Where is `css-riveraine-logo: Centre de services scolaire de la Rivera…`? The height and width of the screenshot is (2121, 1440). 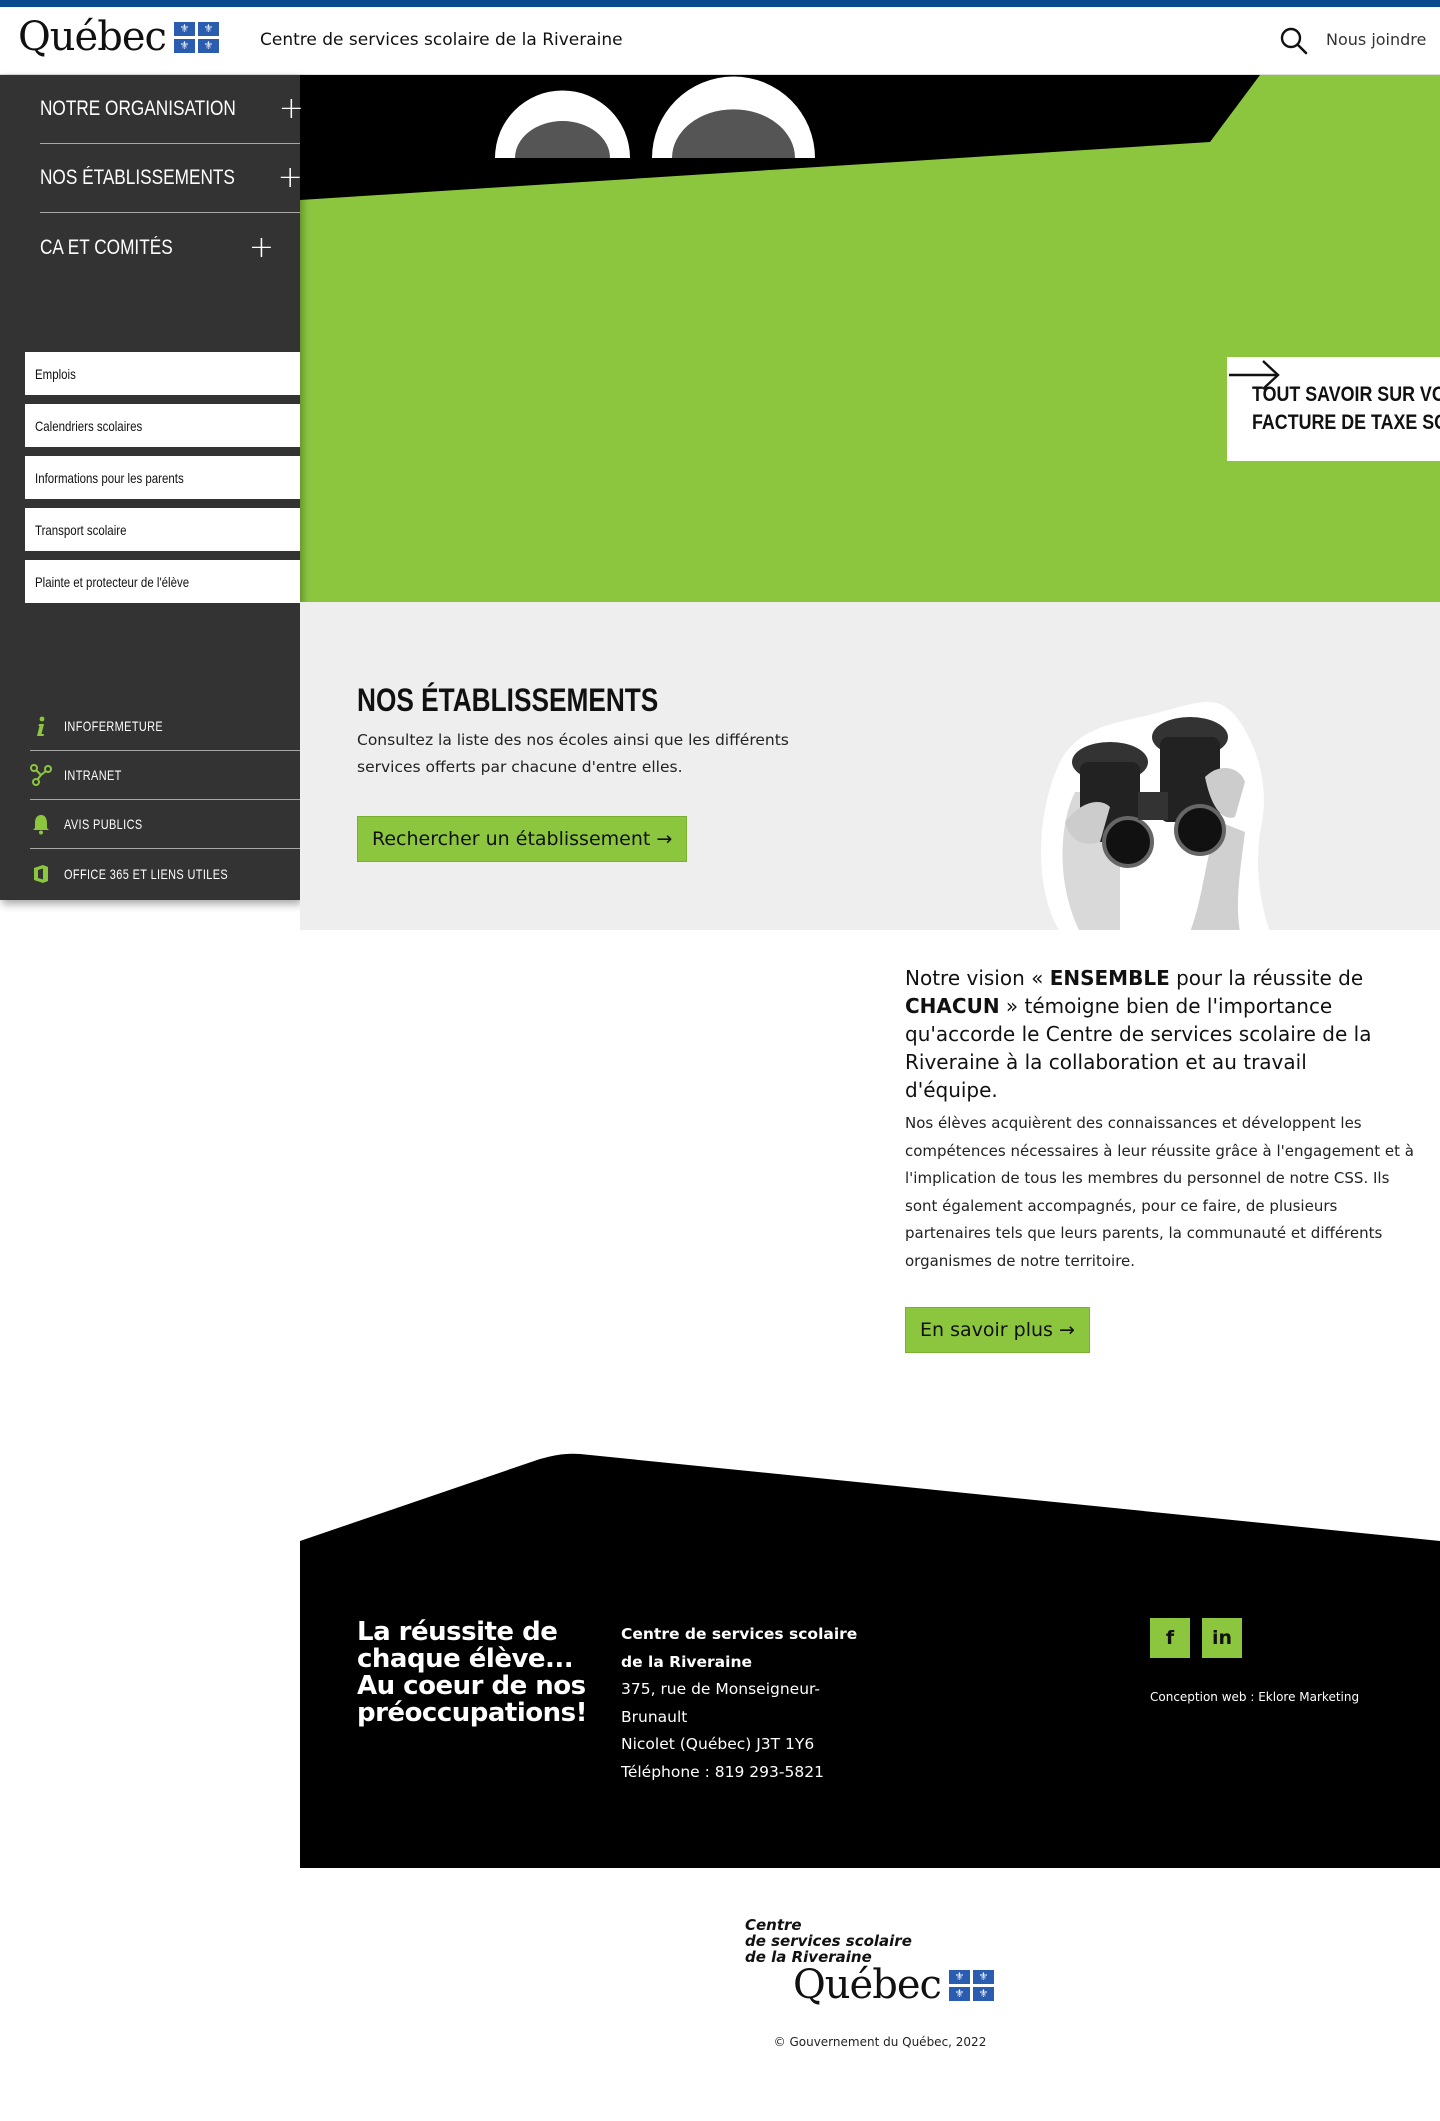 css-riveraine-logo: Centre de services scolaire de la Rivera… is located at coordinates (875, 1967).